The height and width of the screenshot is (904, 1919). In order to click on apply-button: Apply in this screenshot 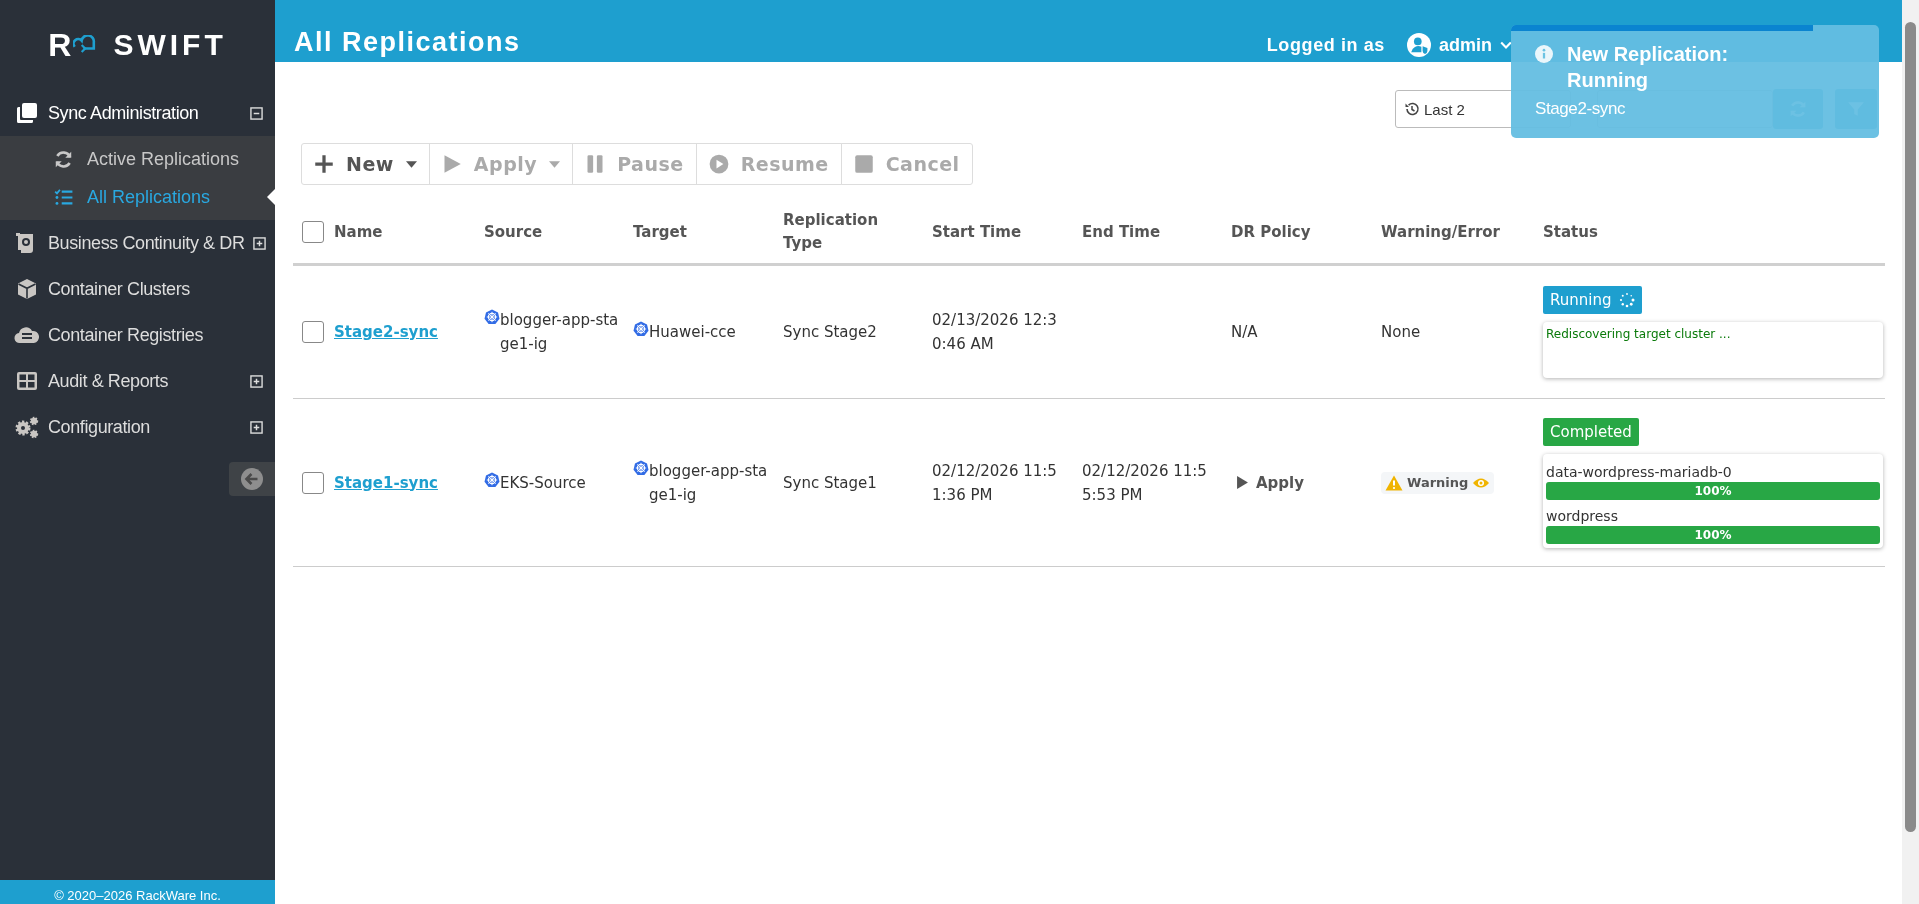, I will do `click(1270, 482)`.